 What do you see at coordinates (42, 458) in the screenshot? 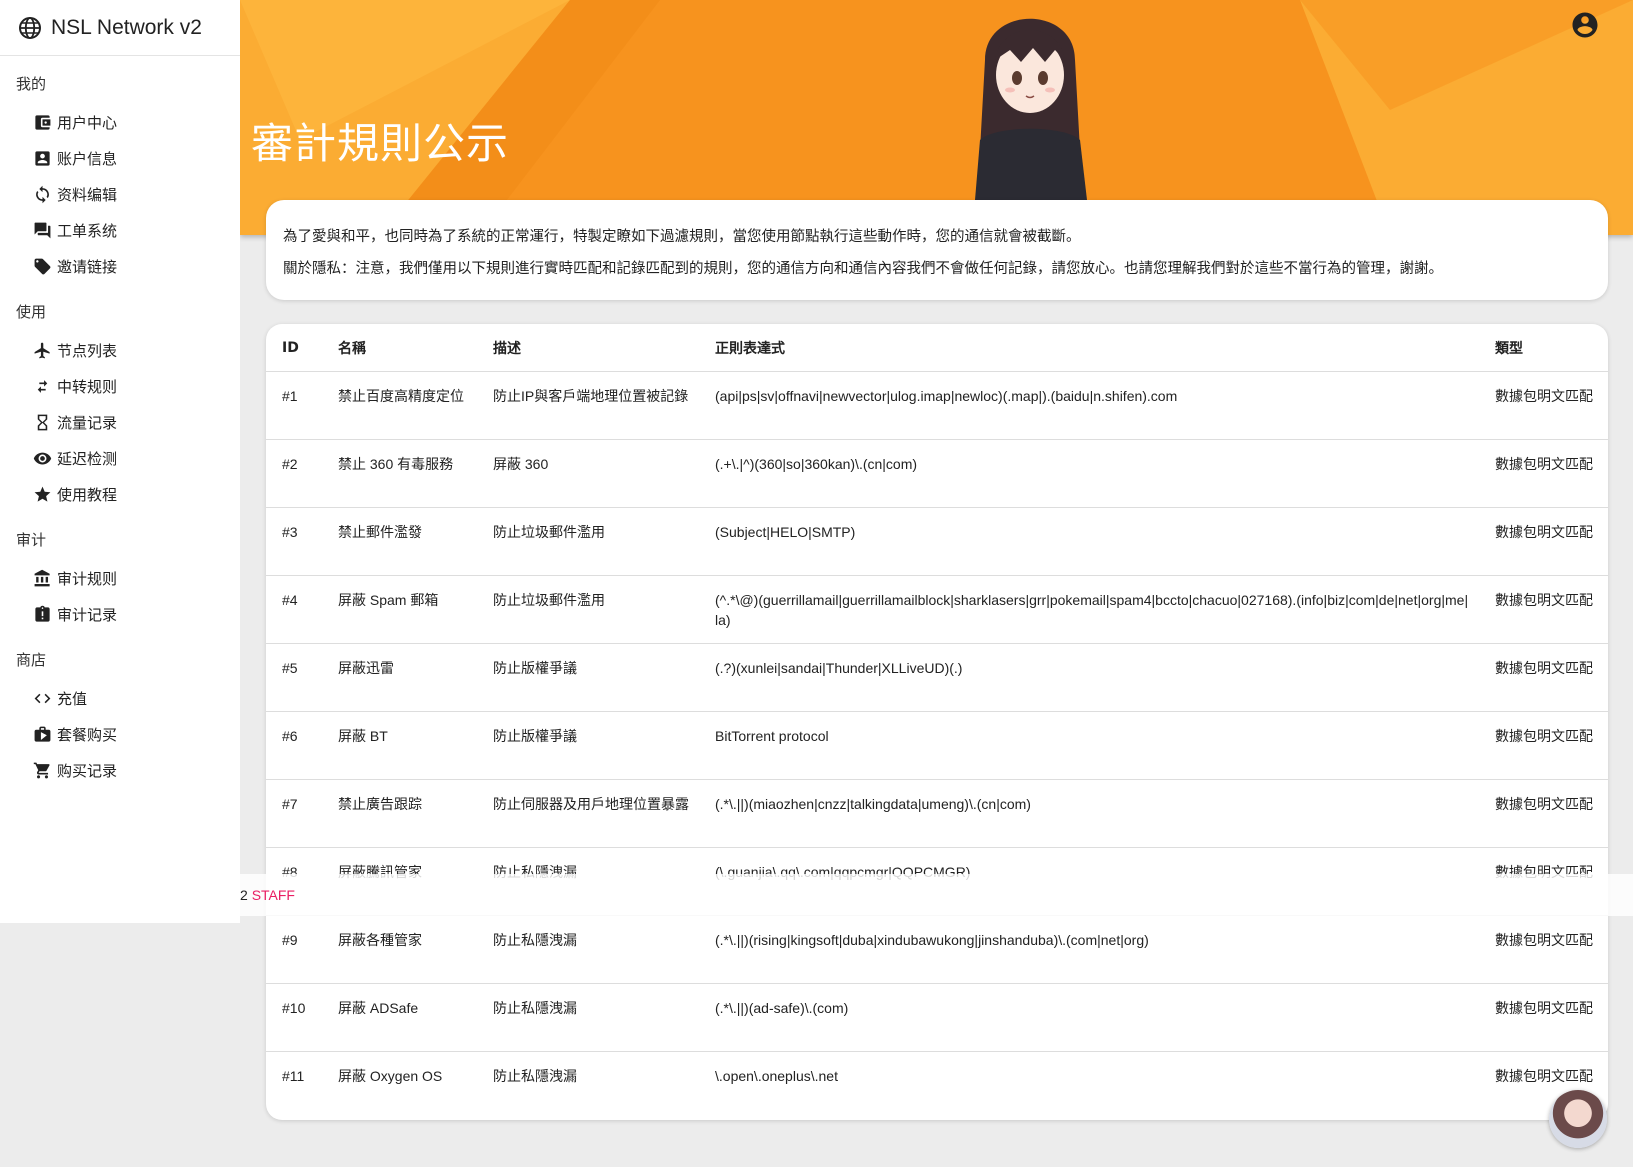
I see `eye-icon` at bounding box center [42, 458].